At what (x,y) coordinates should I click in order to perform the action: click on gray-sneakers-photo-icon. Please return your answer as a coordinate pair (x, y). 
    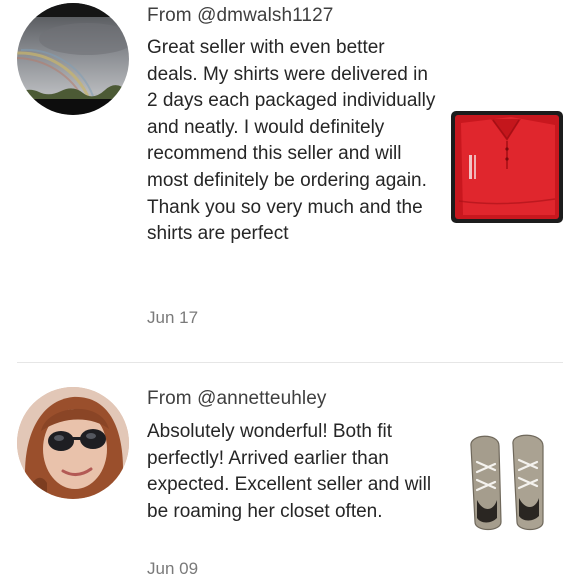
    Looking at the image, I should click on (508, 481).